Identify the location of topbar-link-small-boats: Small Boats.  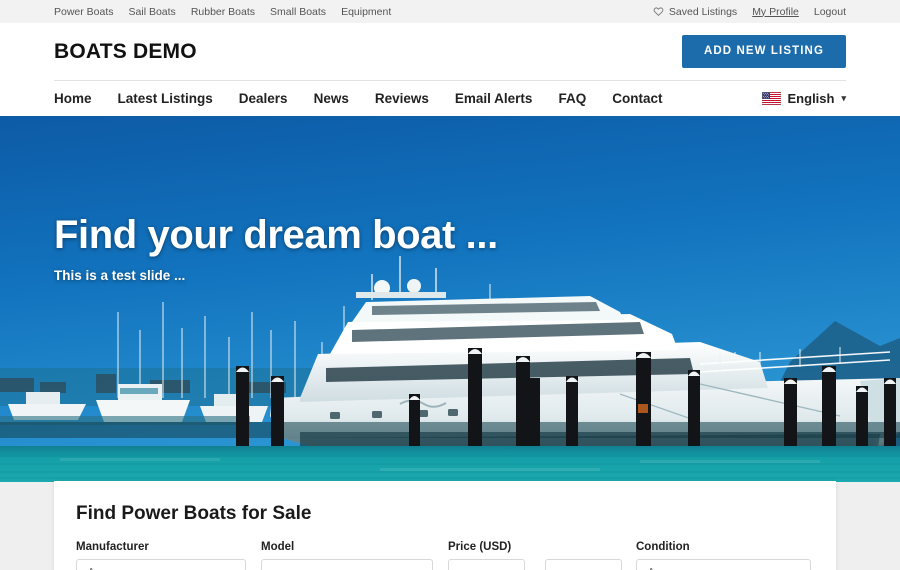
(298, 12).